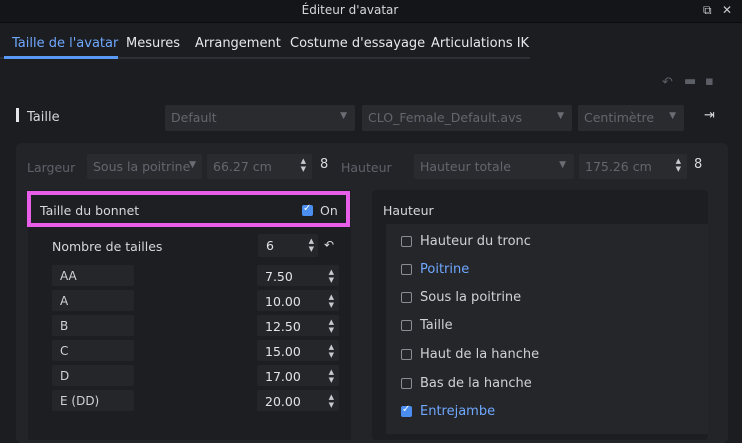 The image size is (742, 443). I want to click on tab-taille-avatar: Taille de l'avatar, so click(65, 43).